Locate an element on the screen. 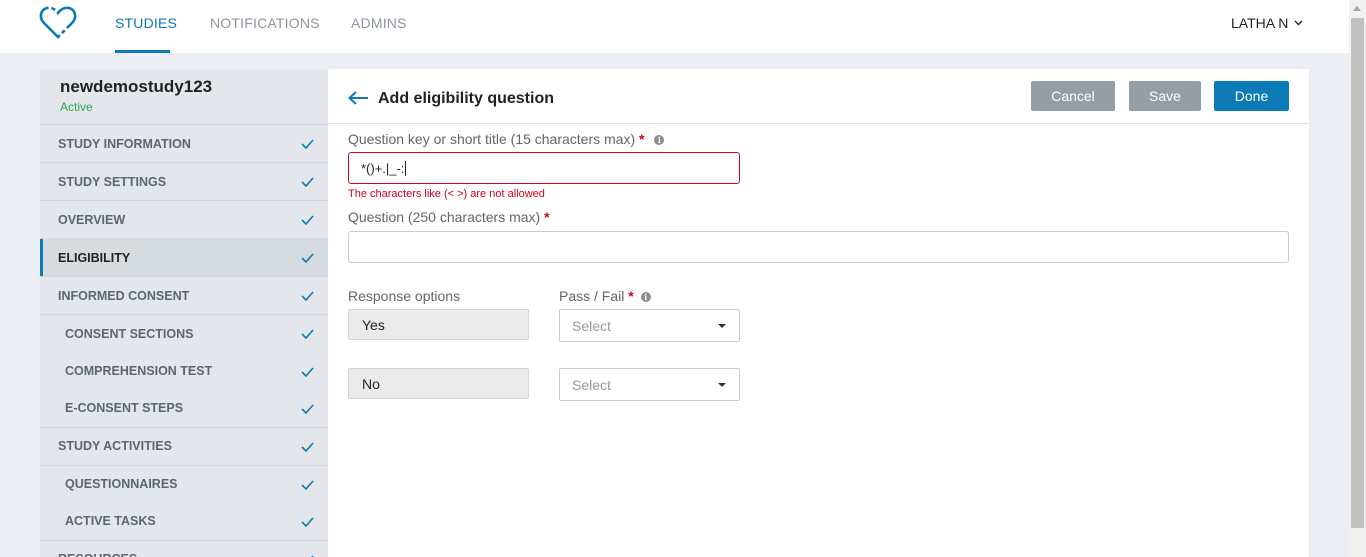  sidebar-item-label: COMPREHENSION TEST is located at coordinates (139, 371).